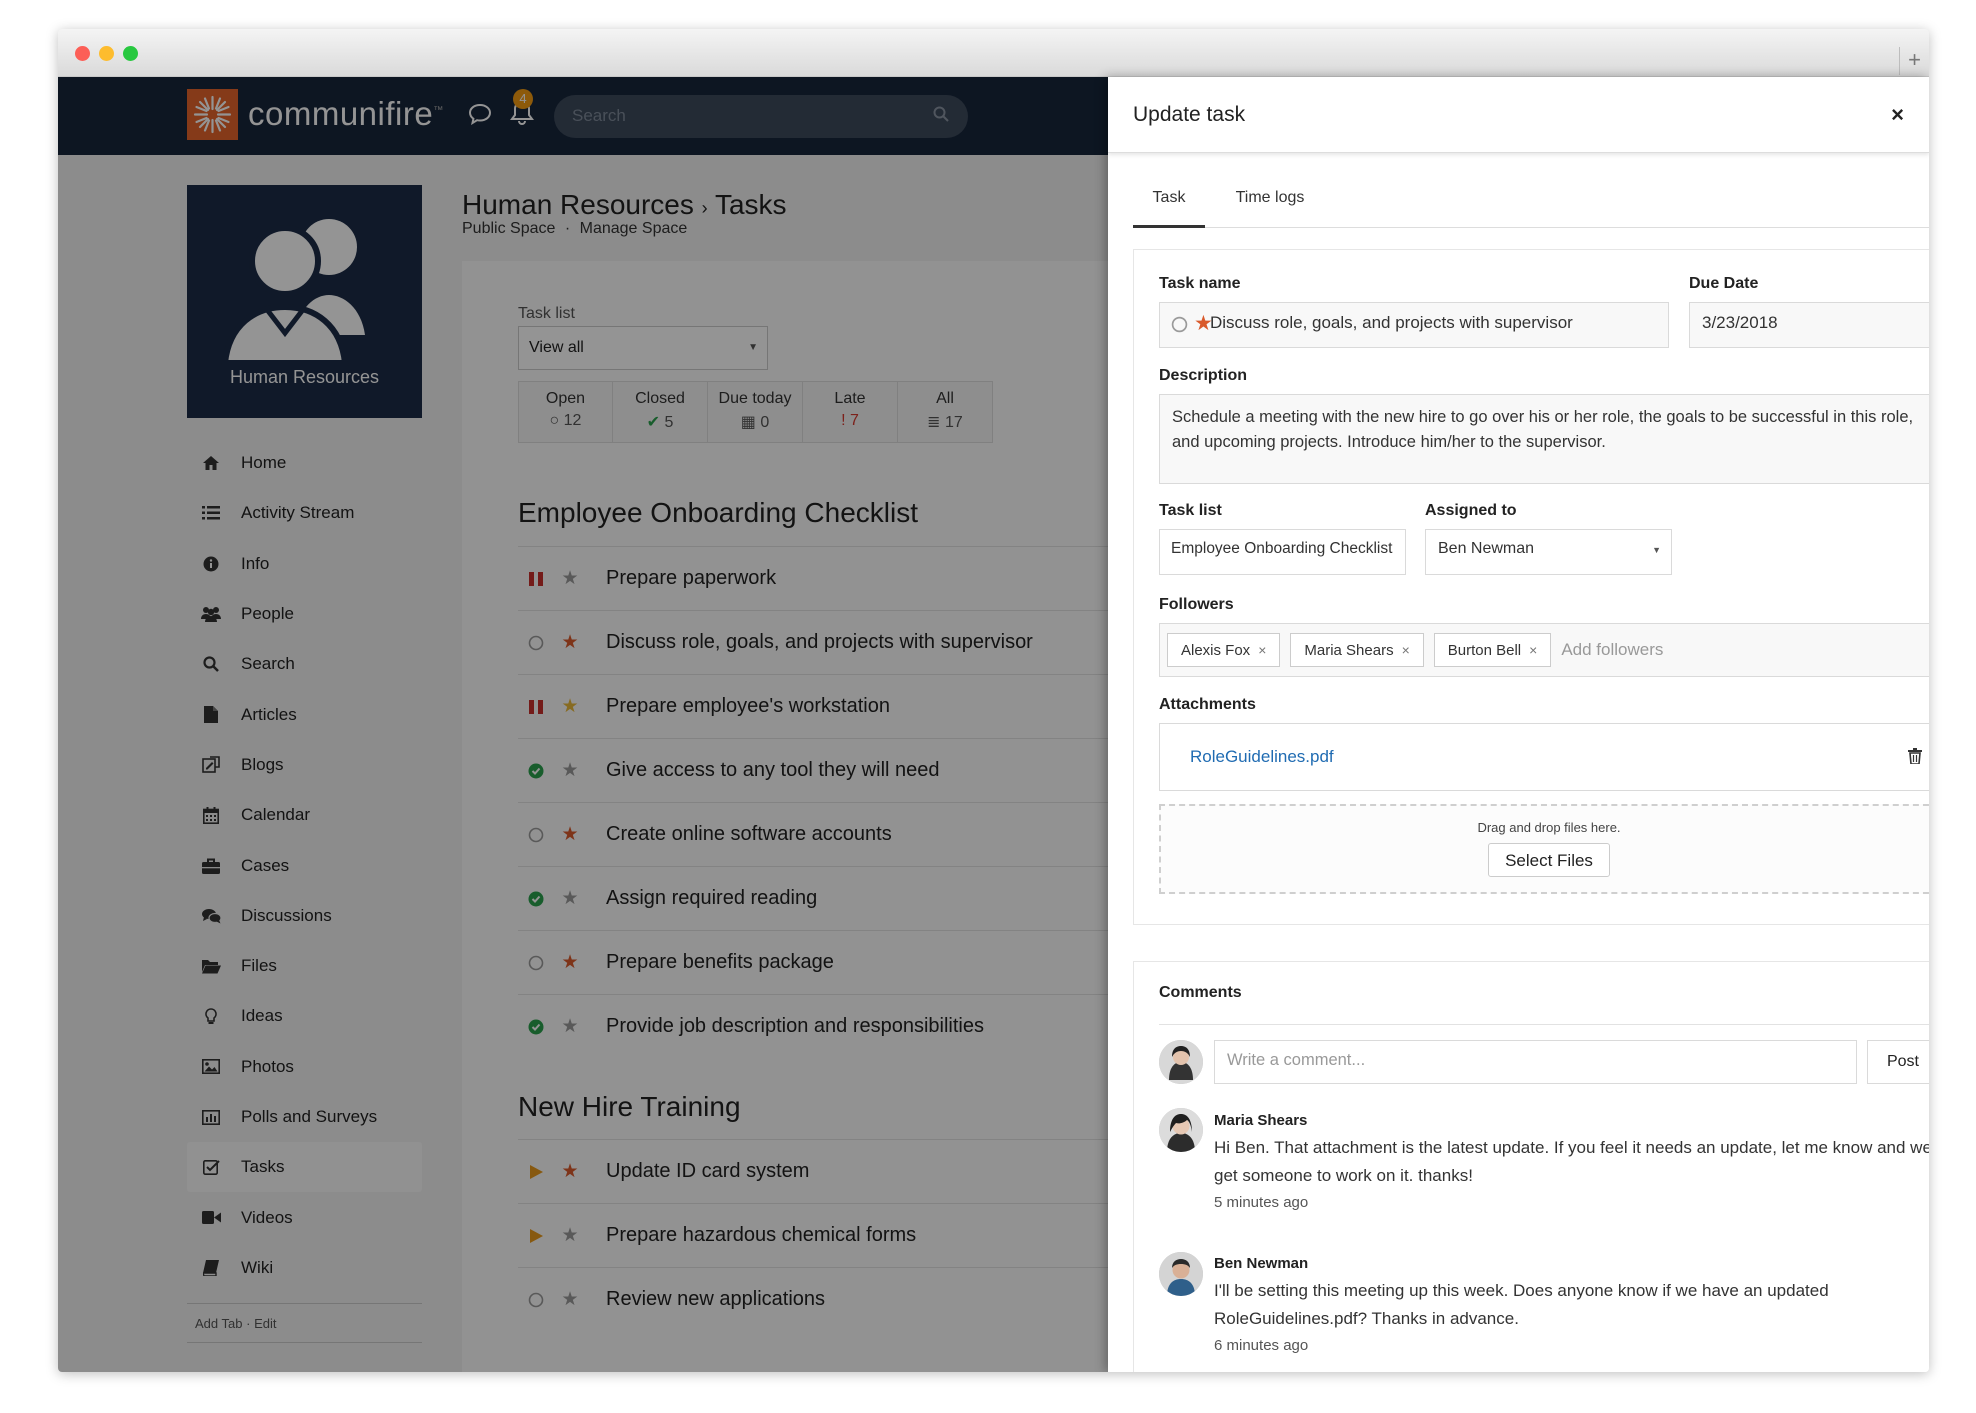  Describe the element at coordinates (1169, 206) in the screenshot. I see `tab-task: Task` at that location.